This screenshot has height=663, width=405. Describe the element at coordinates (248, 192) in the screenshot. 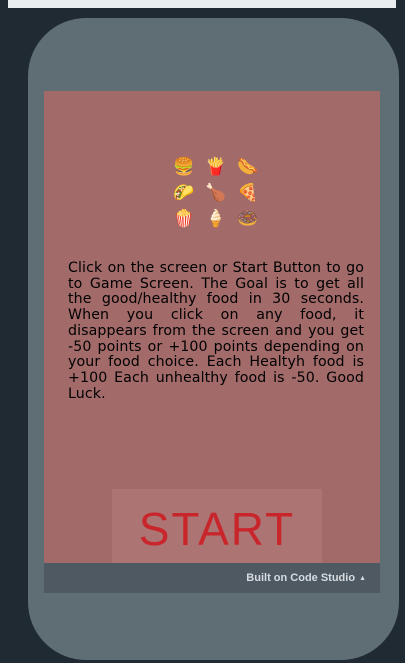

I see `pizza-icon: 🍕` at that location.